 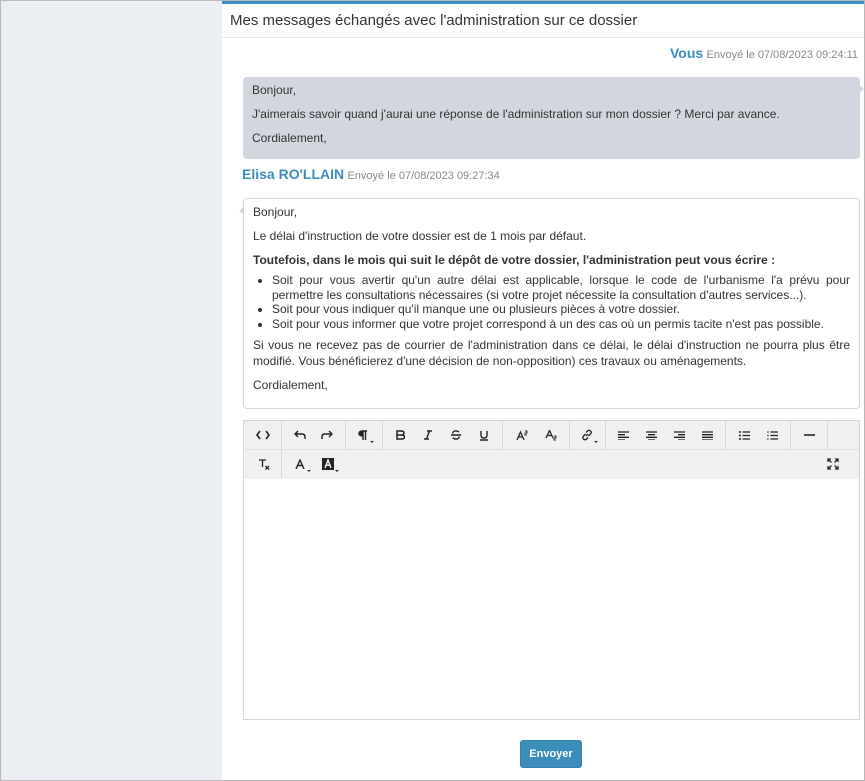 I want to click on message-meta-user: Vous Envoyé le 07/08/2023 09:24:11, so click(x=764, y=53).